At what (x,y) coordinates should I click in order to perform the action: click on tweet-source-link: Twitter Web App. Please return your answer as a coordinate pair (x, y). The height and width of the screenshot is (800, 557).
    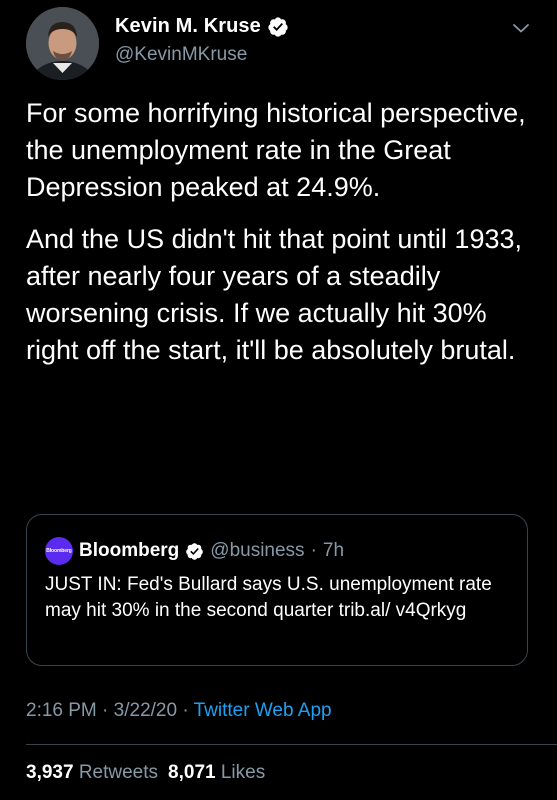
    Looking at the image, I should click on (263, 710).